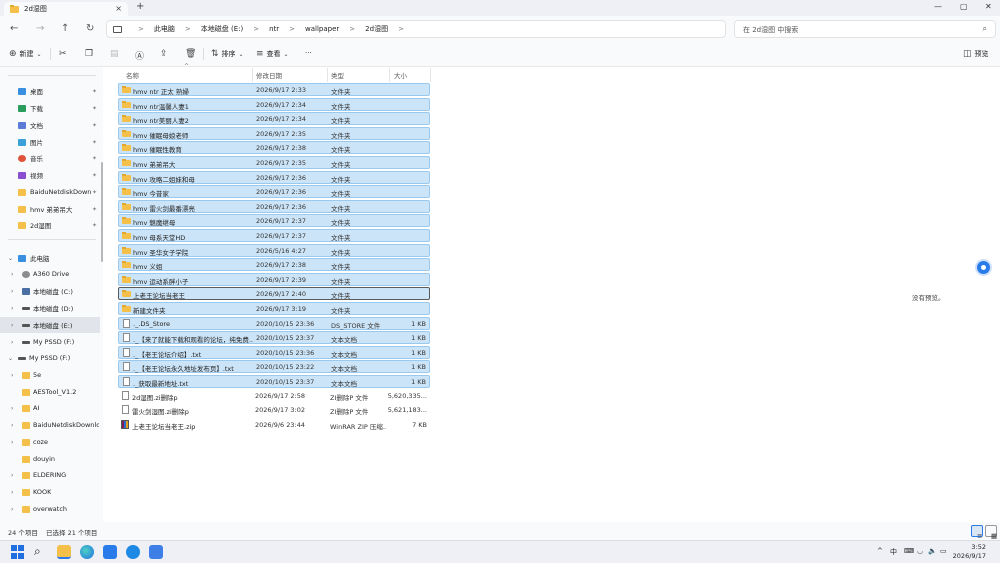 The image size is (1000, 563). I want to click on tray-overflow-button: ^, so click(880, 551).